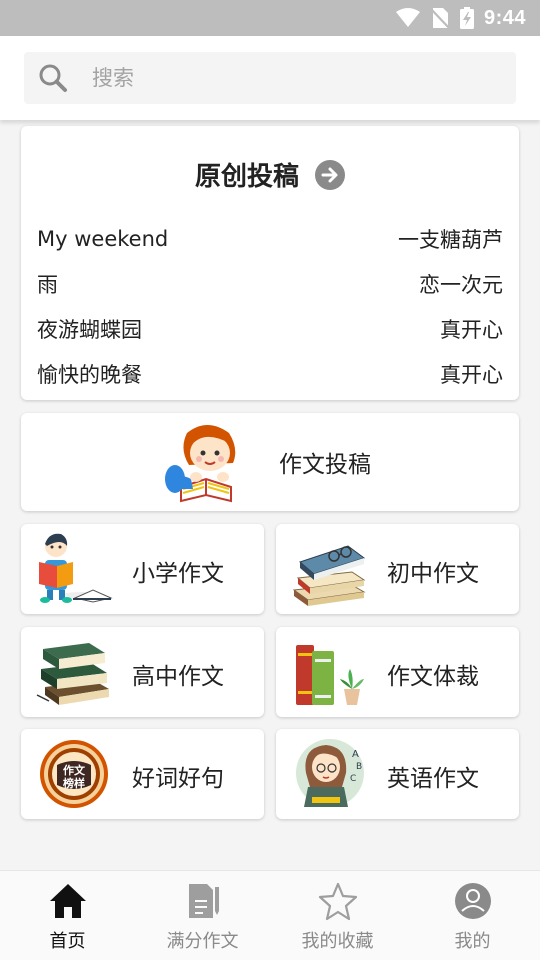 The height and width of the screenshot is (960, 540). I want to click on badge-emblem-icon: 作文 榜样, so click(74, 774).